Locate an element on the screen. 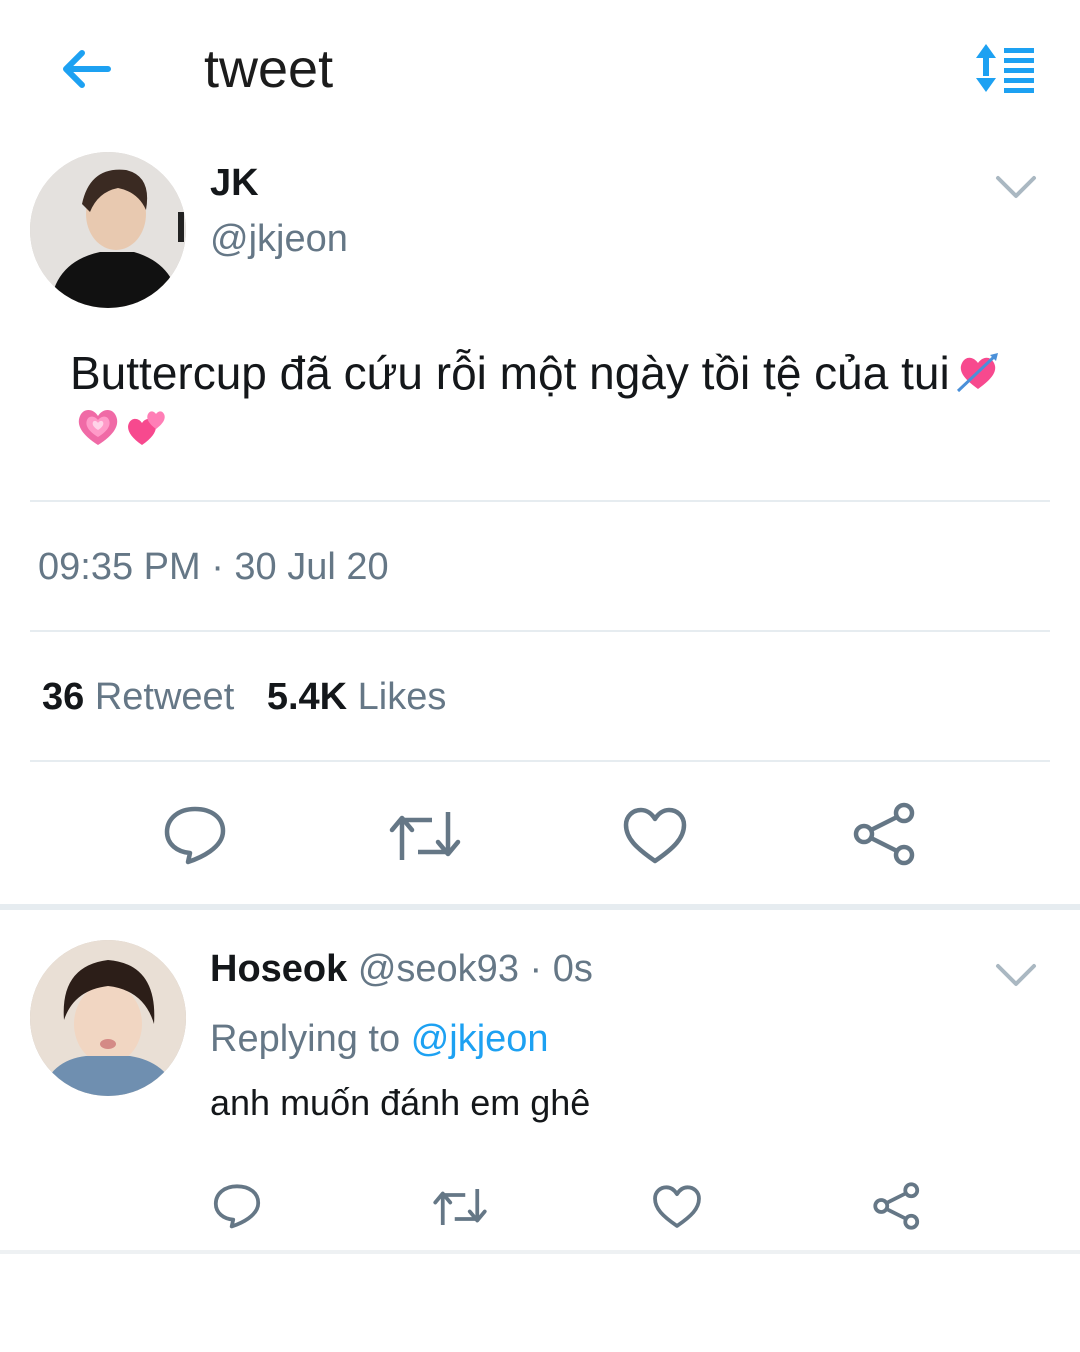  reply-time: · 0s is located at coordinates (561, 969).